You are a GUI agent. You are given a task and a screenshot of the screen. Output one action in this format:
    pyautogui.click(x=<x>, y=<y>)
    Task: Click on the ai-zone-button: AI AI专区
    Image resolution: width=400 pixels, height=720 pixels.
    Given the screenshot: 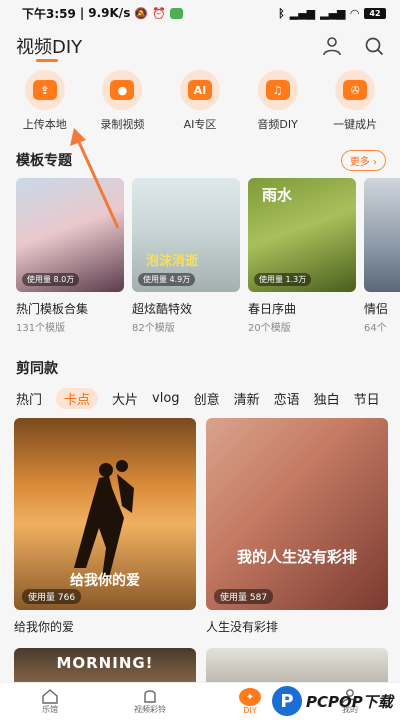 What is the action you would take?
    pyautogui.click(x=200, y=101)
    